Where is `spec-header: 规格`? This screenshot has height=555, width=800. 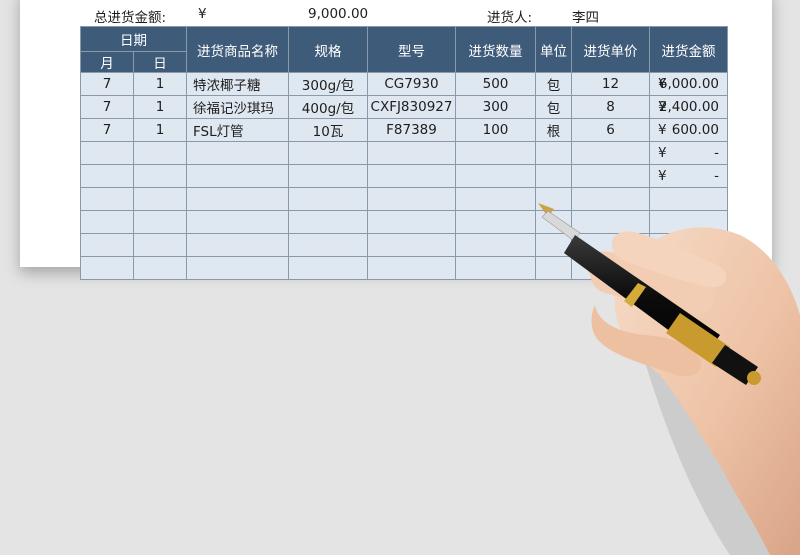 spec-header: 规格 is located at coordinates (328, 49).